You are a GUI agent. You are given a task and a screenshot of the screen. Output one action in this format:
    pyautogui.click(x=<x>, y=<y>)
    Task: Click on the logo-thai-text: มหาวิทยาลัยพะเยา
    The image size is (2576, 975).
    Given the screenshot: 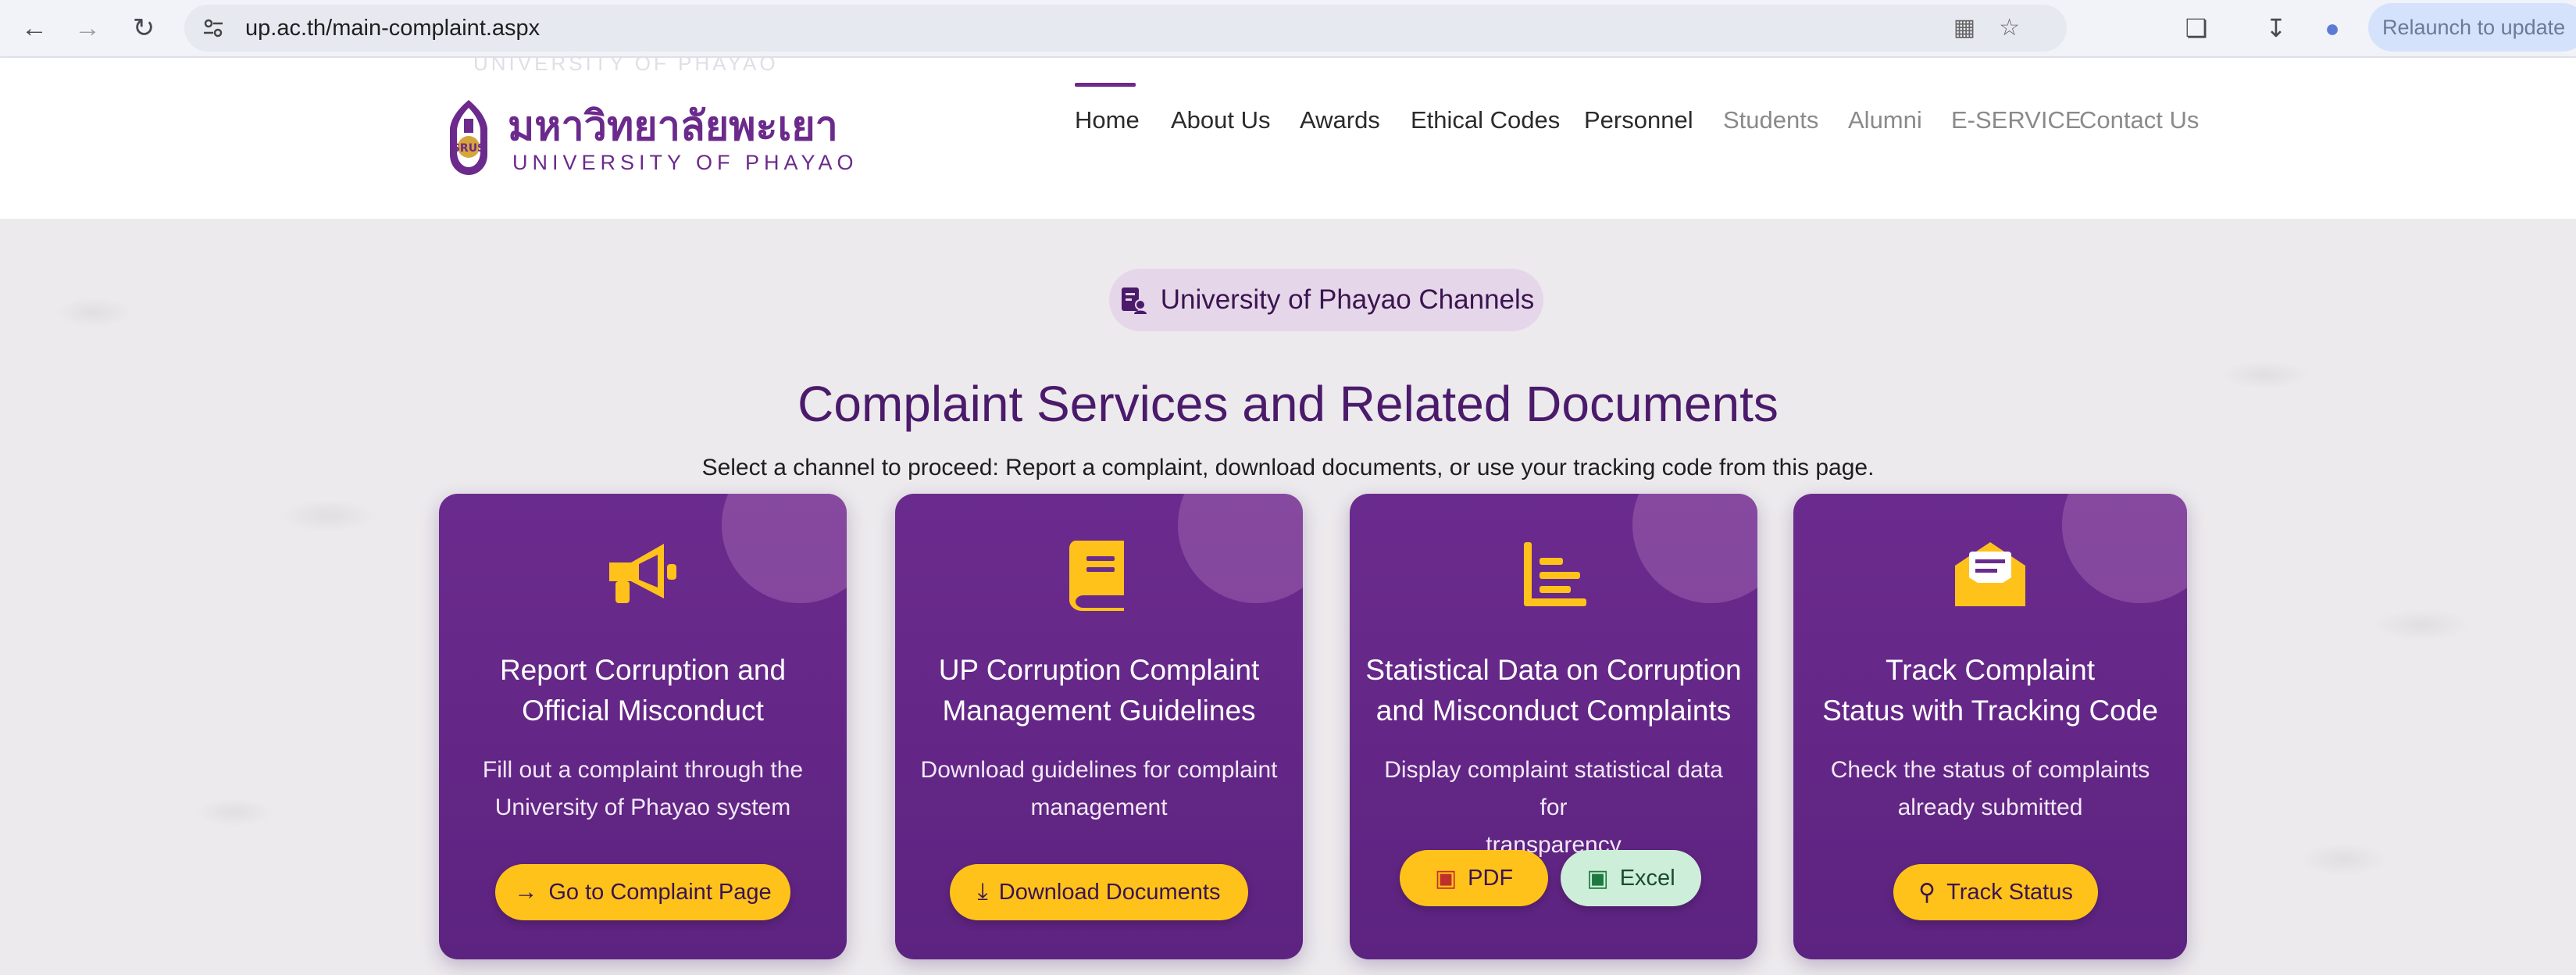 What is the action you would take?
    pyautogui.click(x=673, y=127)
    